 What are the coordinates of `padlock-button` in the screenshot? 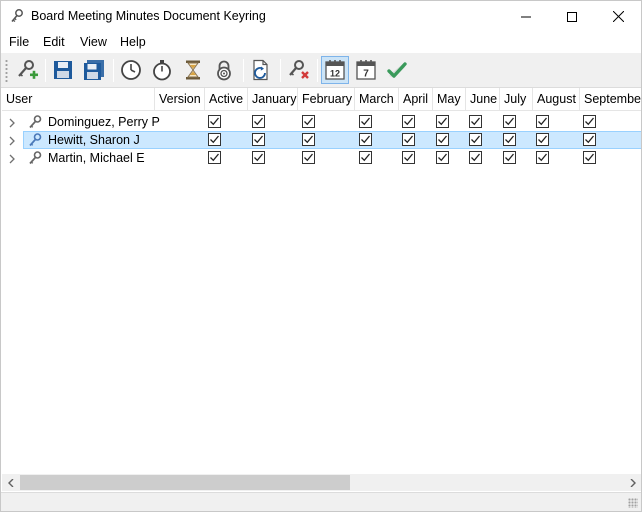 It's located at (224, 70).